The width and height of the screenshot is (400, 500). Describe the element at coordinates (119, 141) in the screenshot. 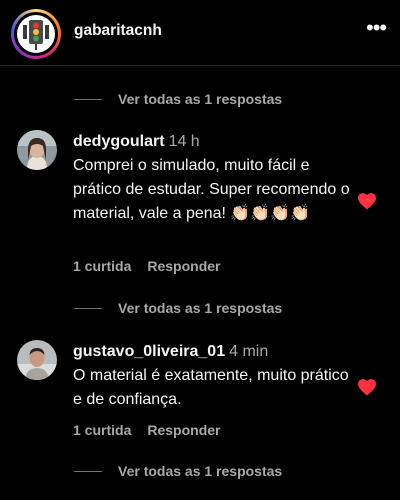

I see `comment-username: dedygoulart` at that location.